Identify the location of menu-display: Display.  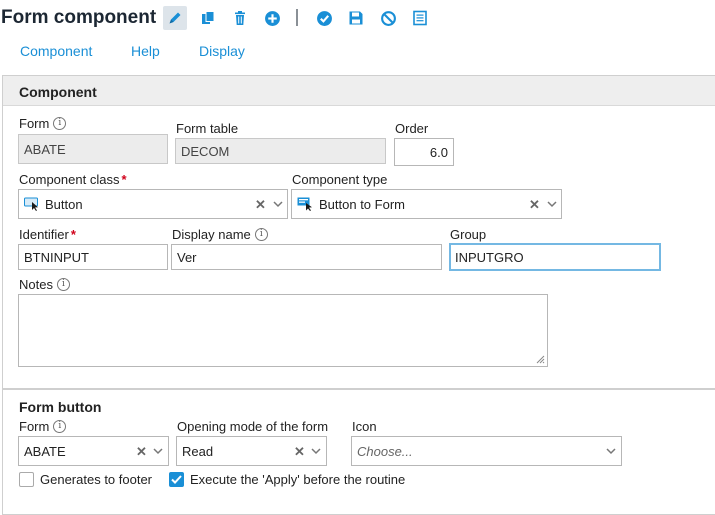
(222, 51).